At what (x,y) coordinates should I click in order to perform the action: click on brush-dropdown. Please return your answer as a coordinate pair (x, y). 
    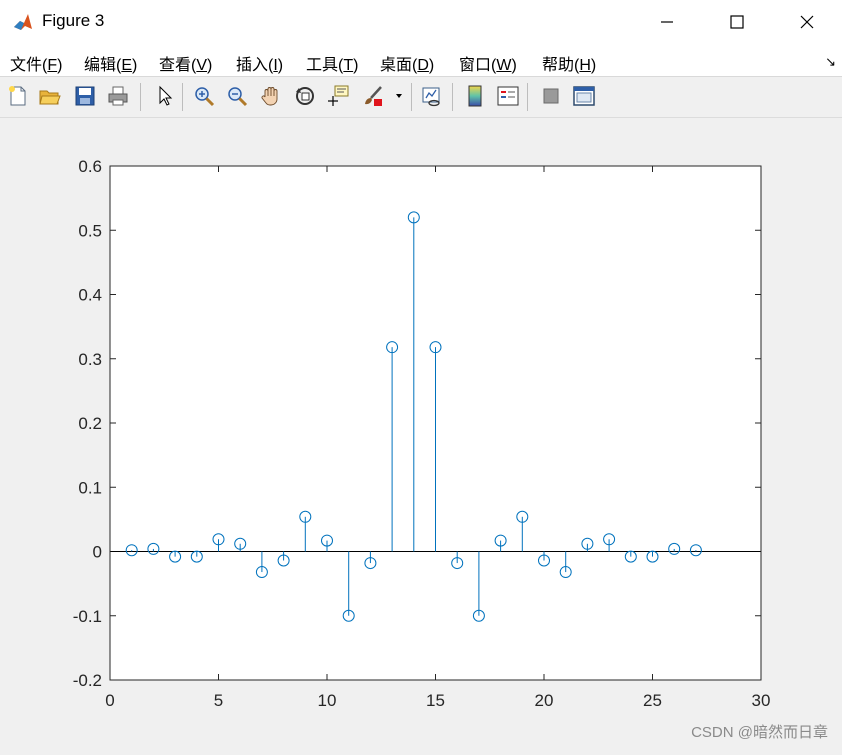
    Looking at the image, I should click on (399, 96).